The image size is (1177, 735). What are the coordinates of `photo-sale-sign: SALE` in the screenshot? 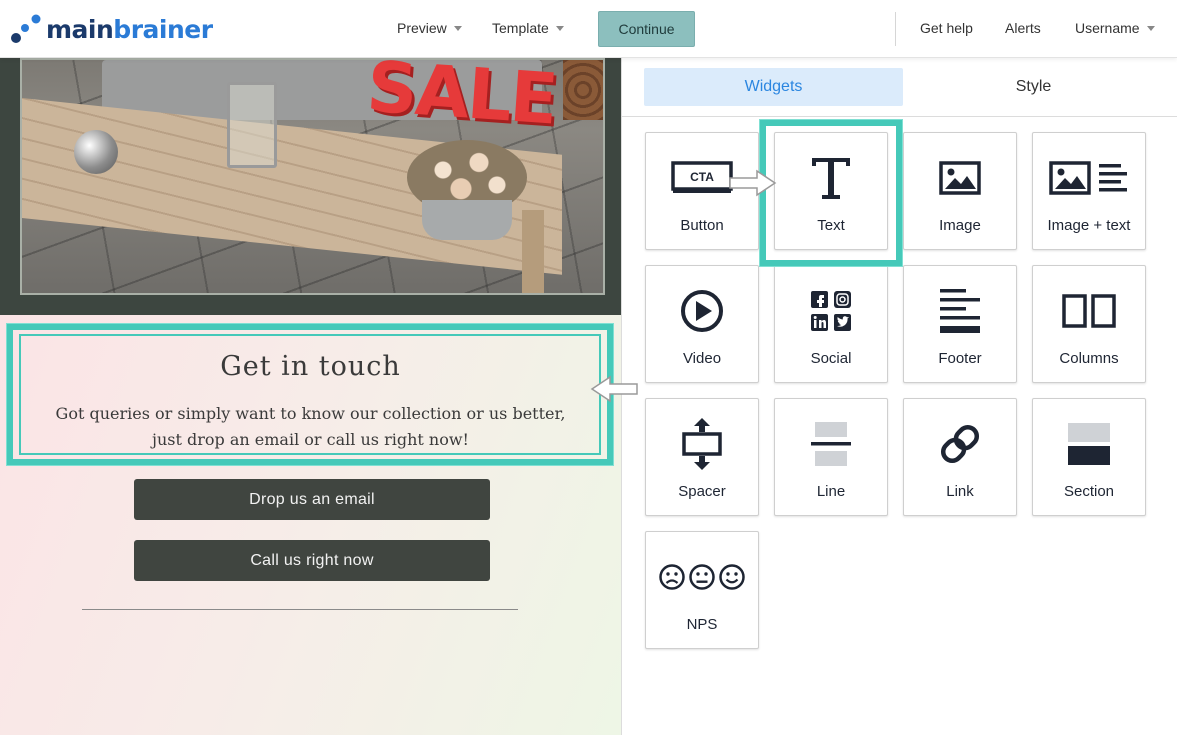 It's located at (461, 99).